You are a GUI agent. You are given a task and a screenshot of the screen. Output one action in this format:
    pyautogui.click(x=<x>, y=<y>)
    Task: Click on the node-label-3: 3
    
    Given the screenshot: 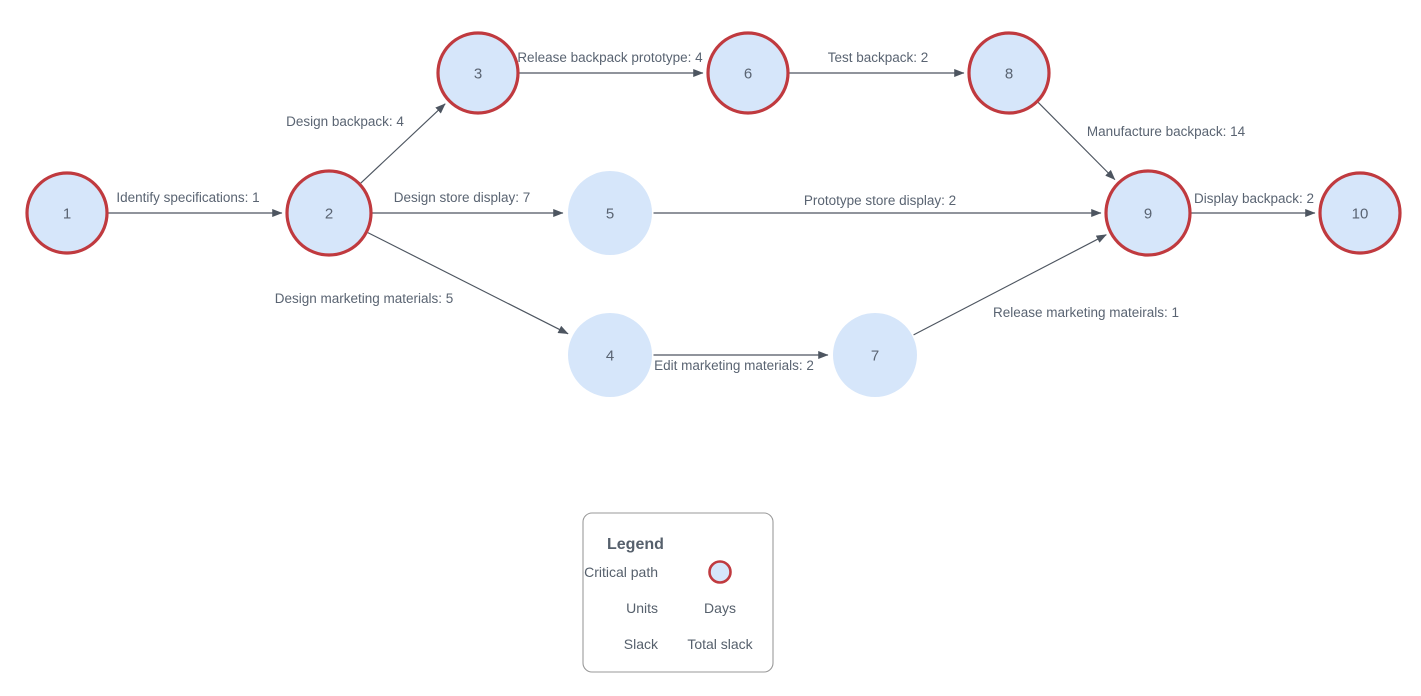 What is the action you would take?
    pyautogui.click(x=478, y=74)
    